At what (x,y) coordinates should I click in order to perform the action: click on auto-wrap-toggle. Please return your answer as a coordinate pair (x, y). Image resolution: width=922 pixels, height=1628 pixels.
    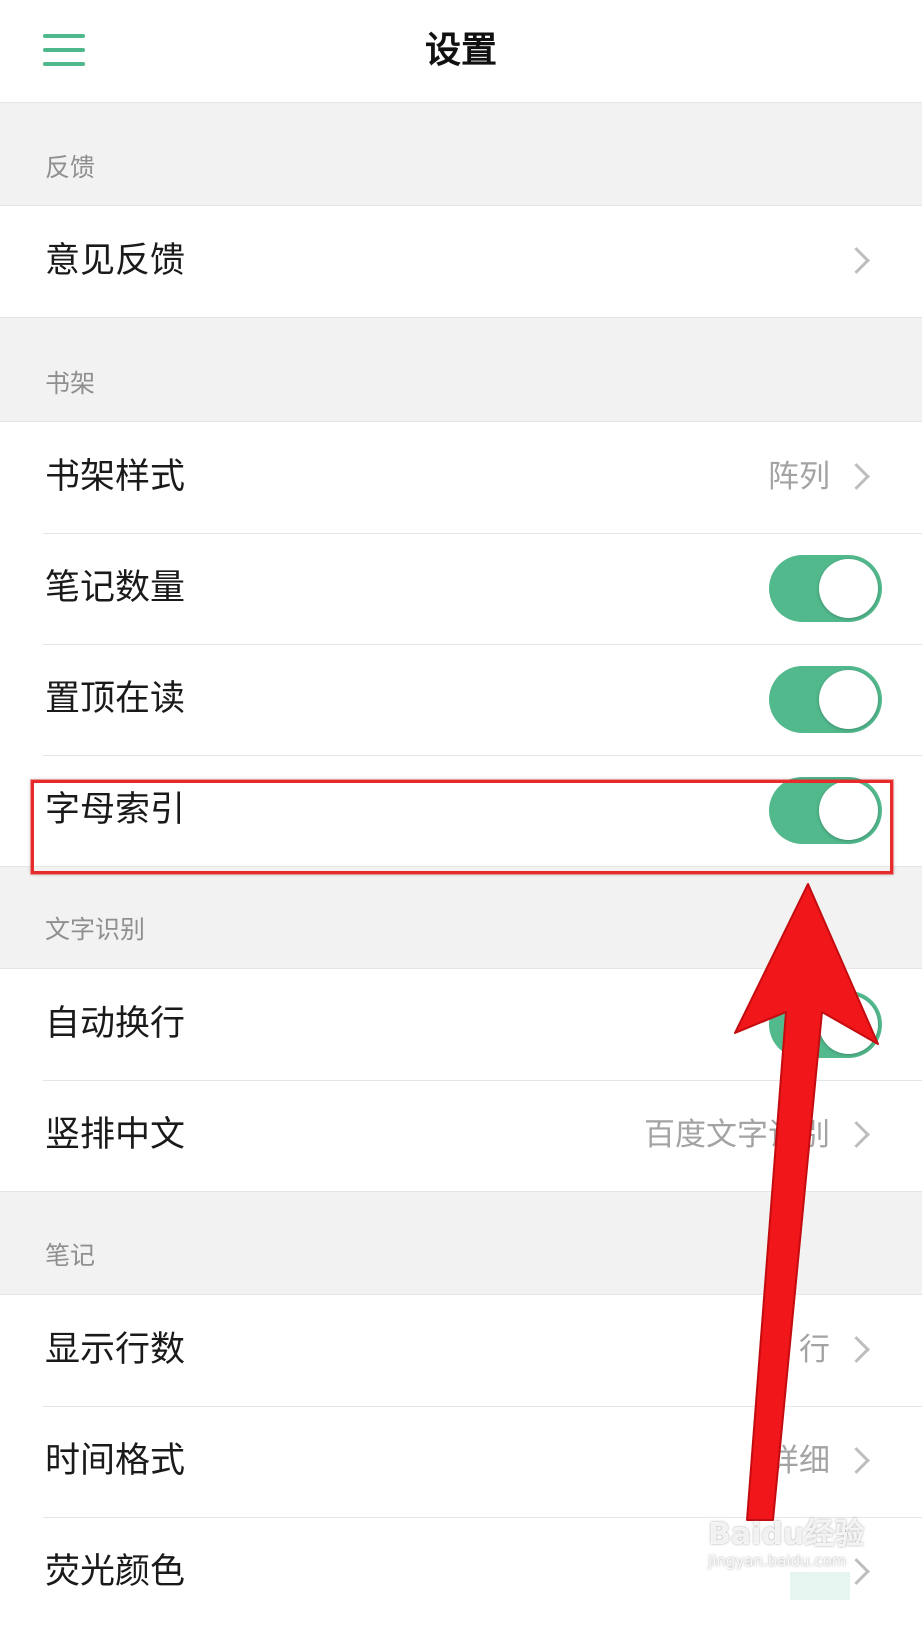
    Looking at the image, I should click on (825, 1024).